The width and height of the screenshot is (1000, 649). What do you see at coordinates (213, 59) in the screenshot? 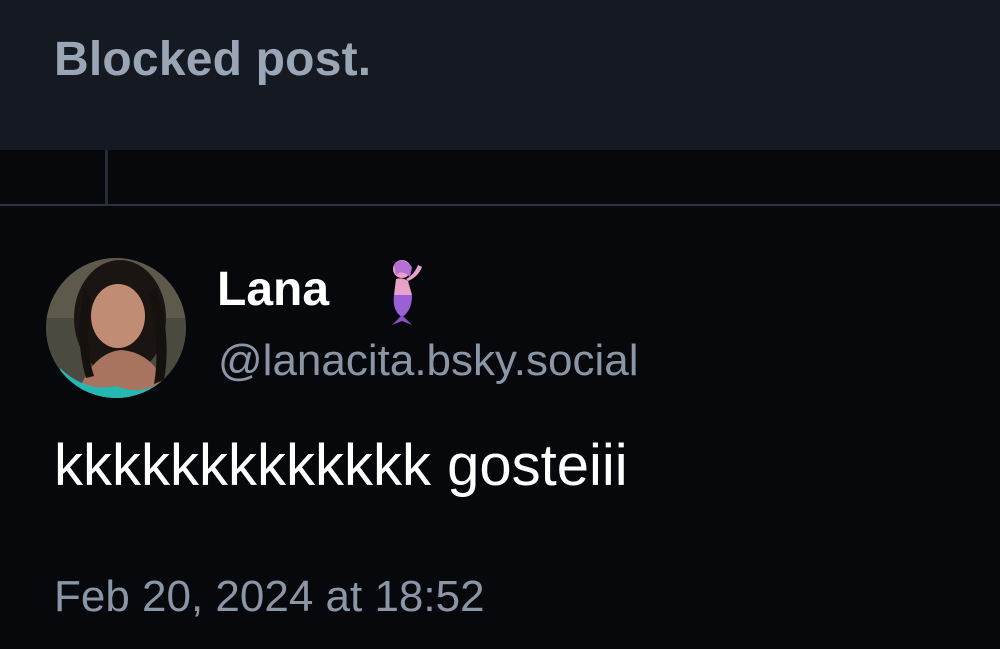
I see `blocked-post-label: Blocked post.` at bounding box center [213, 59].